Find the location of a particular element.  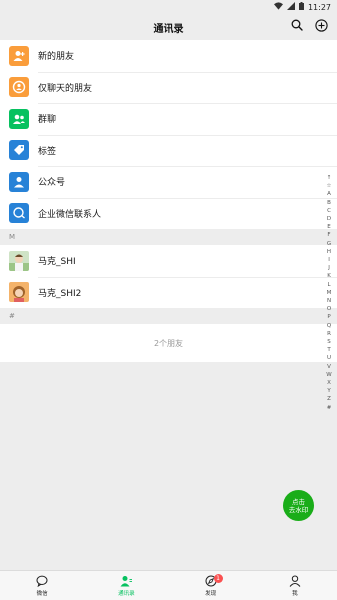

index-letter: H is located at coordinates (329, 252).